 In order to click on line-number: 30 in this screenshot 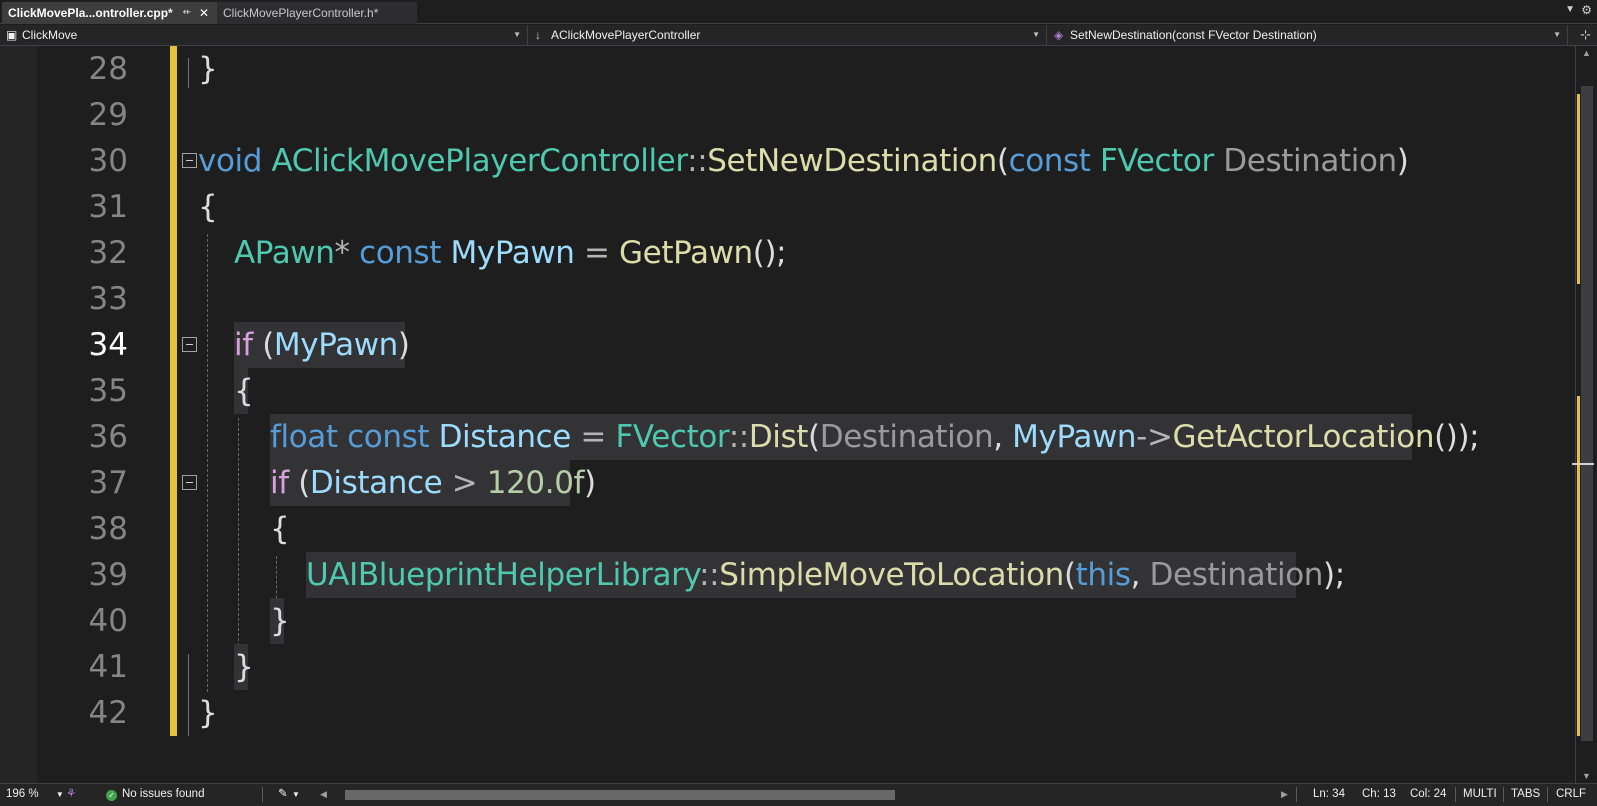, I will do `click(108, 161)`.